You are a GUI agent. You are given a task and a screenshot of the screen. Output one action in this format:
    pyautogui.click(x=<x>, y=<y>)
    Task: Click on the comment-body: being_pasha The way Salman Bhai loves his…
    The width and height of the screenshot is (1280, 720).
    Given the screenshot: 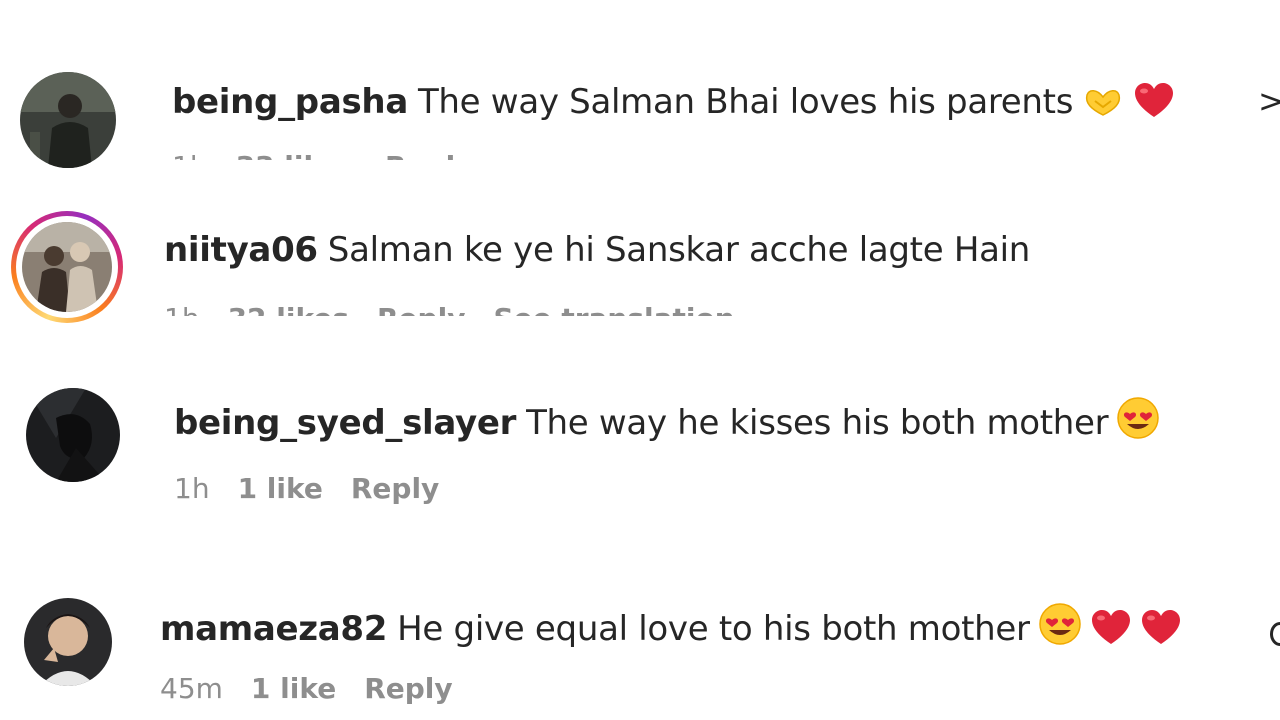 What is the action you would take?
    pyautogui.click(x=673, y=102)
    